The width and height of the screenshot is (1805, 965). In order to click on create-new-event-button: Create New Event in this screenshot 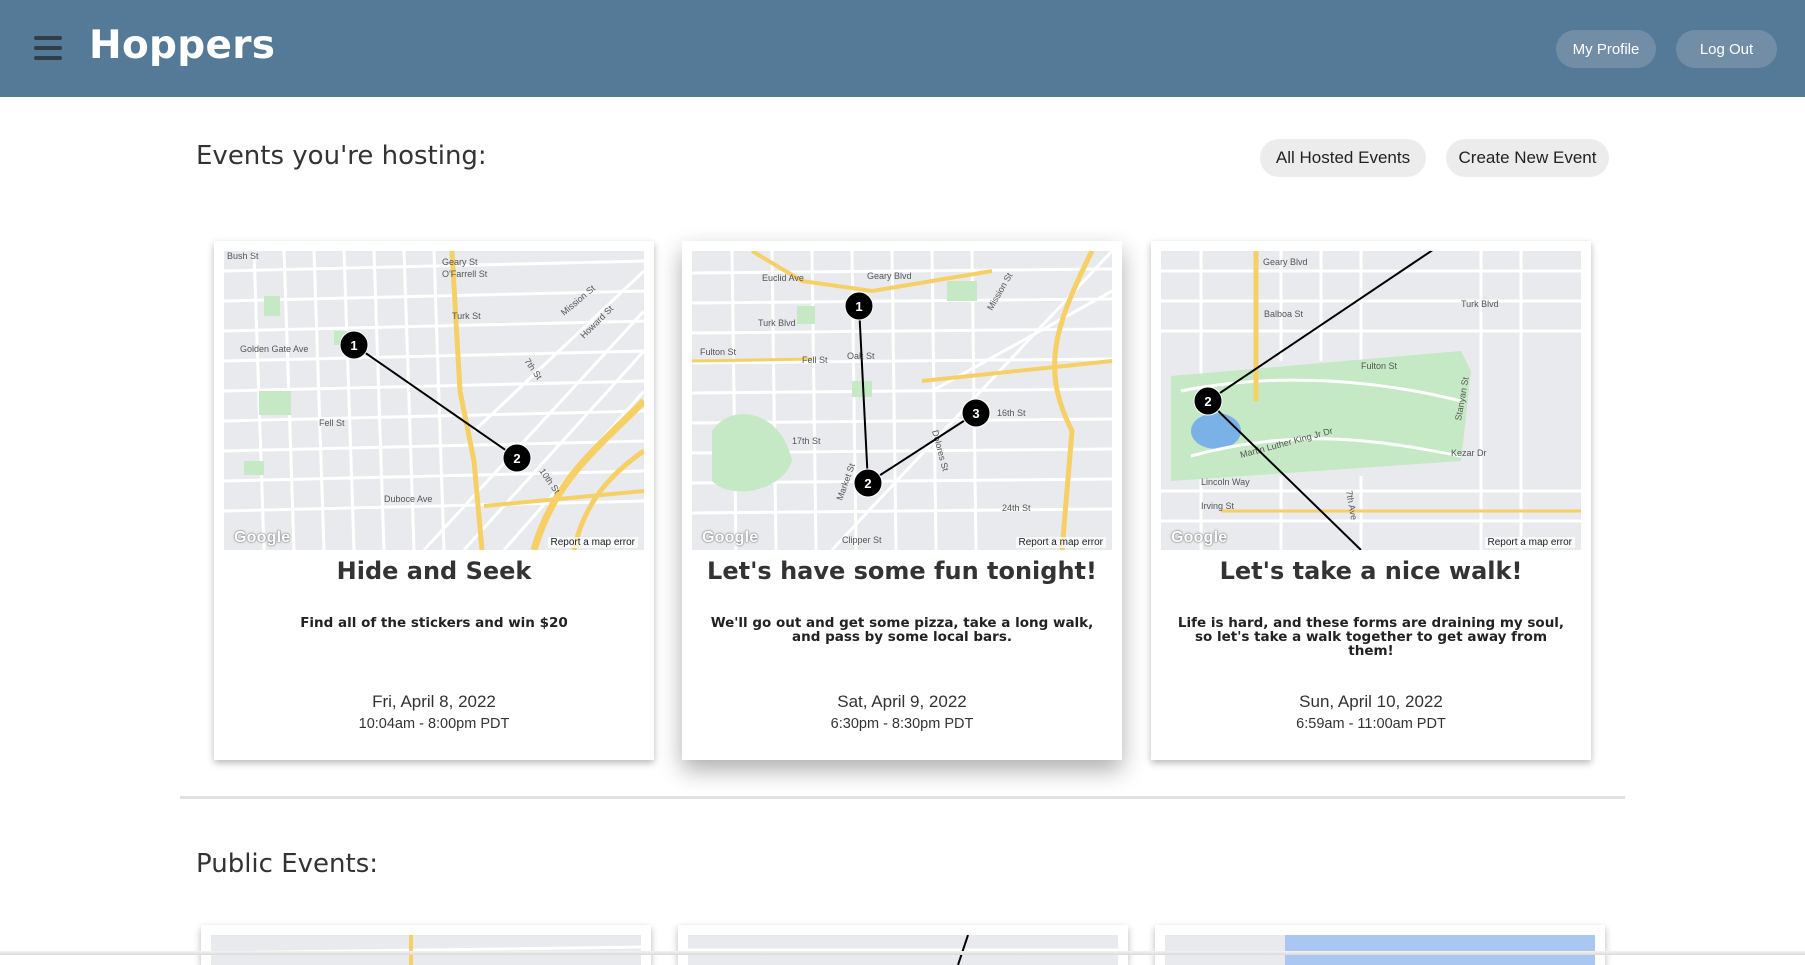, I will do `click(1527, 158)`.